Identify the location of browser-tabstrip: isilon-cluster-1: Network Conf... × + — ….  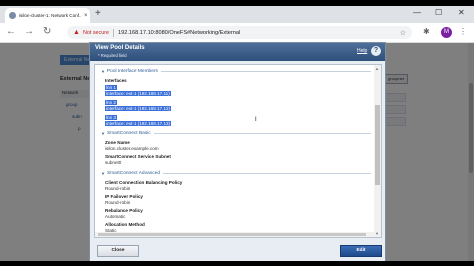
(237, 14).